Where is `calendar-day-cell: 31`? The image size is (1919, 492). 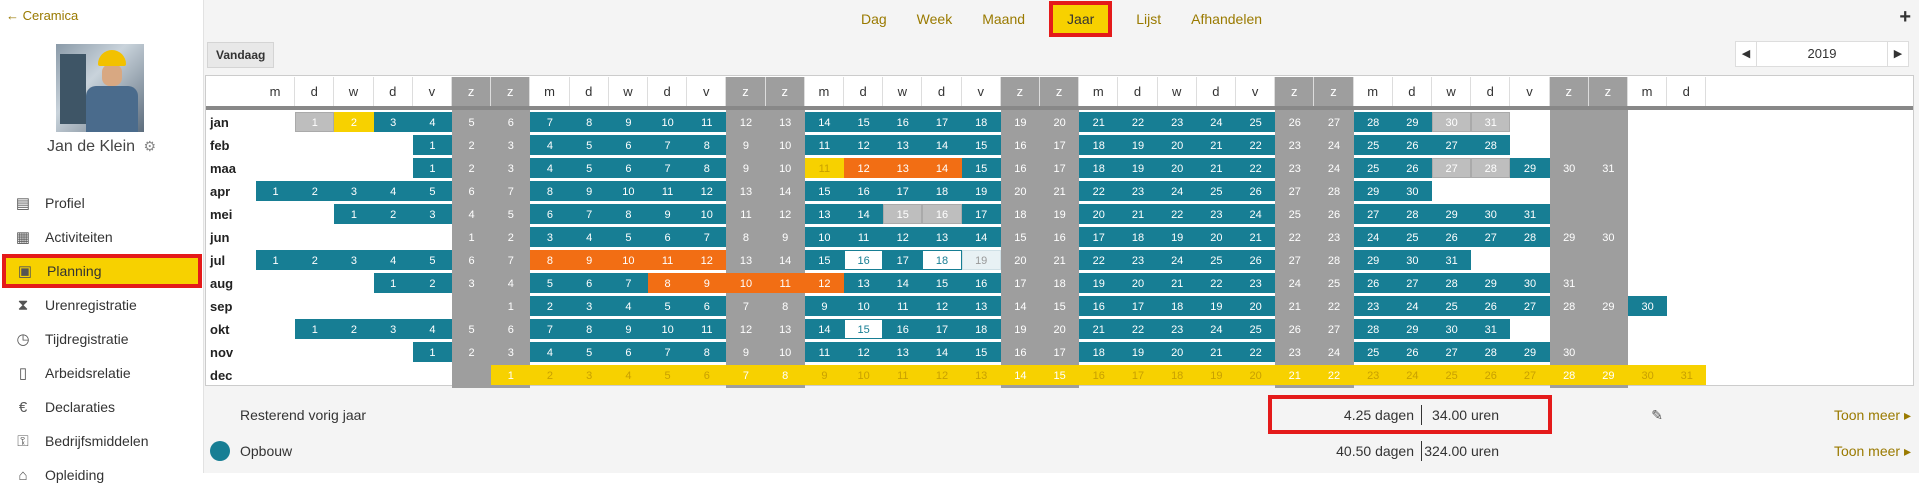
calendar-day-cell: 31 is located at coordinates (1491, 329).